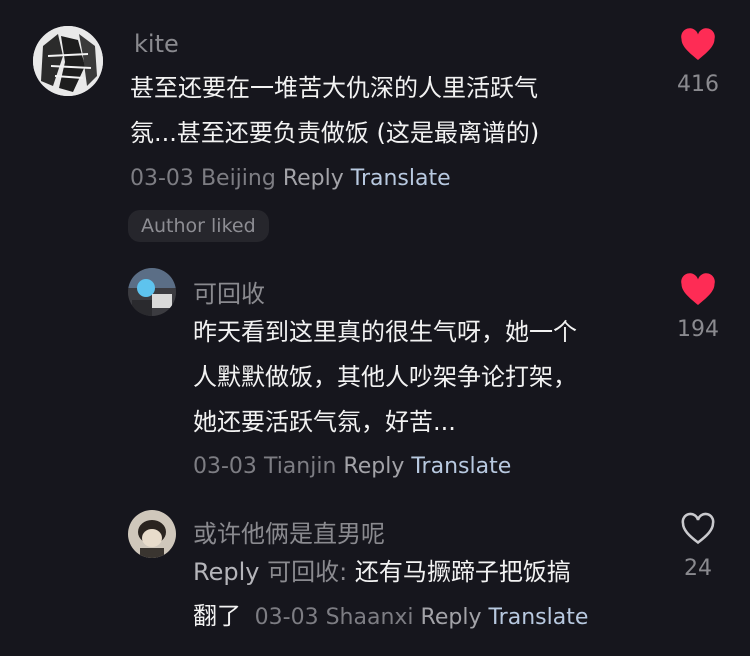  I want to click on like-count: 194, so click(698, 329).